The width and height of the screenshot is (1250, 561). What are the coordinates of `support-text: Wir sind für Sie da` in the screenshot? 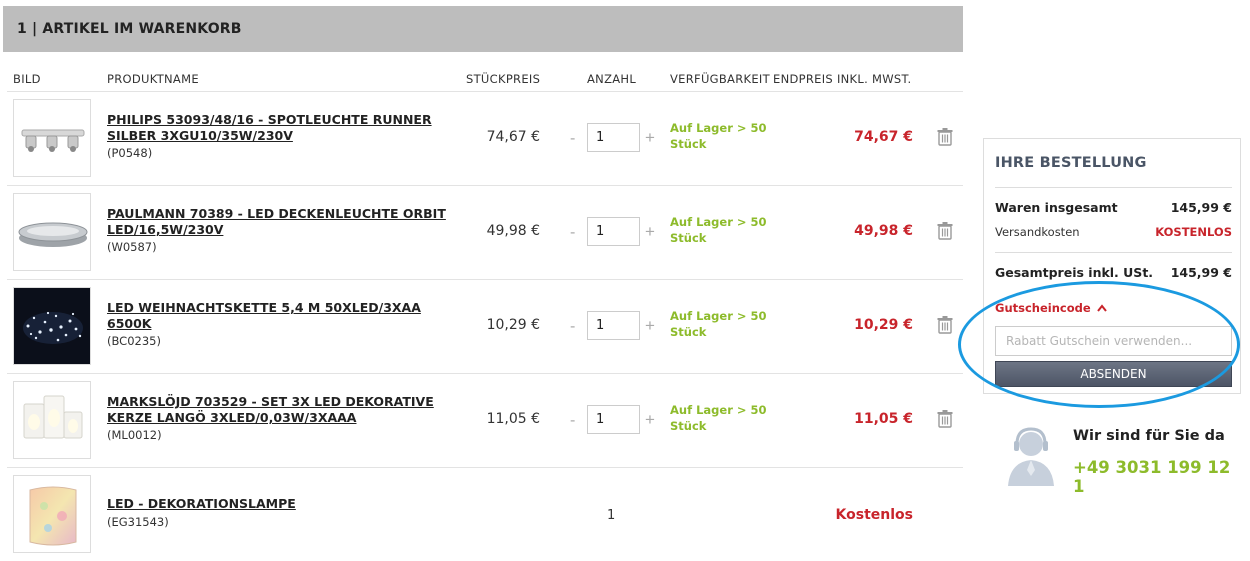 It's located at (1149, 436).